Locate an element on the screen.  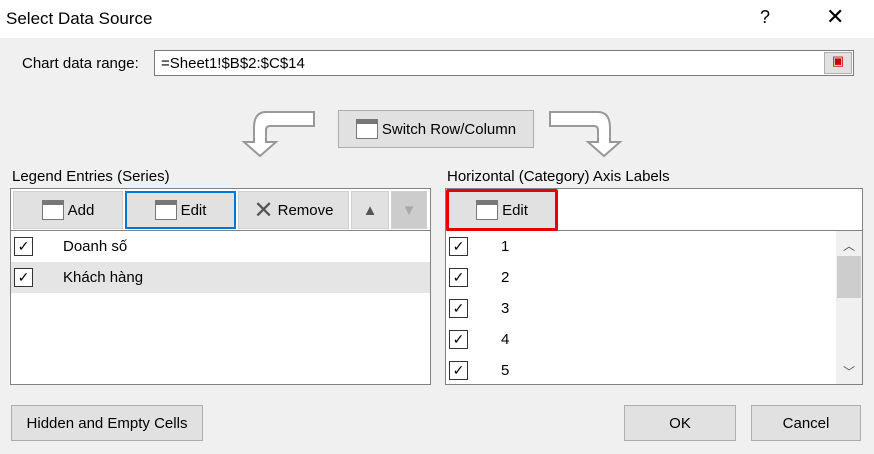
cancel-button: Cancel is located at coordinates (806, 423).